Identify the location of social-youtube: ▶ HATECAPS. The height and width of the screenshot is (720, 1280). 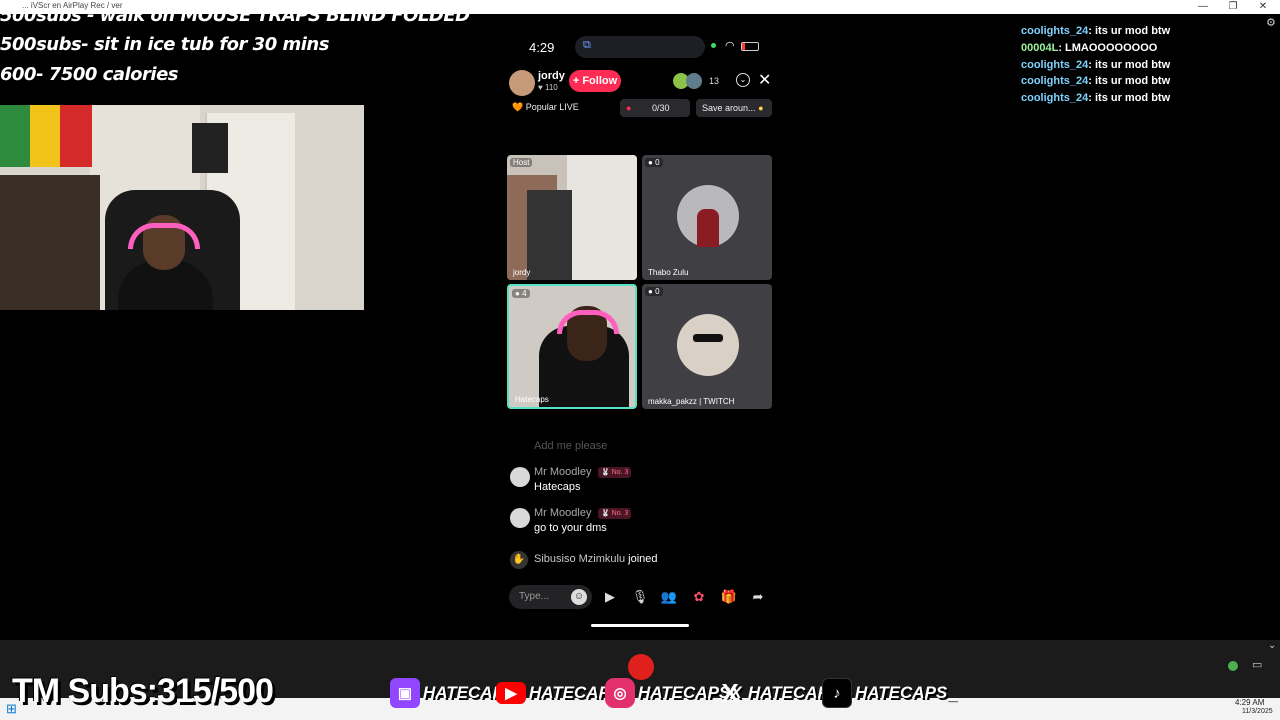
(558, 693).